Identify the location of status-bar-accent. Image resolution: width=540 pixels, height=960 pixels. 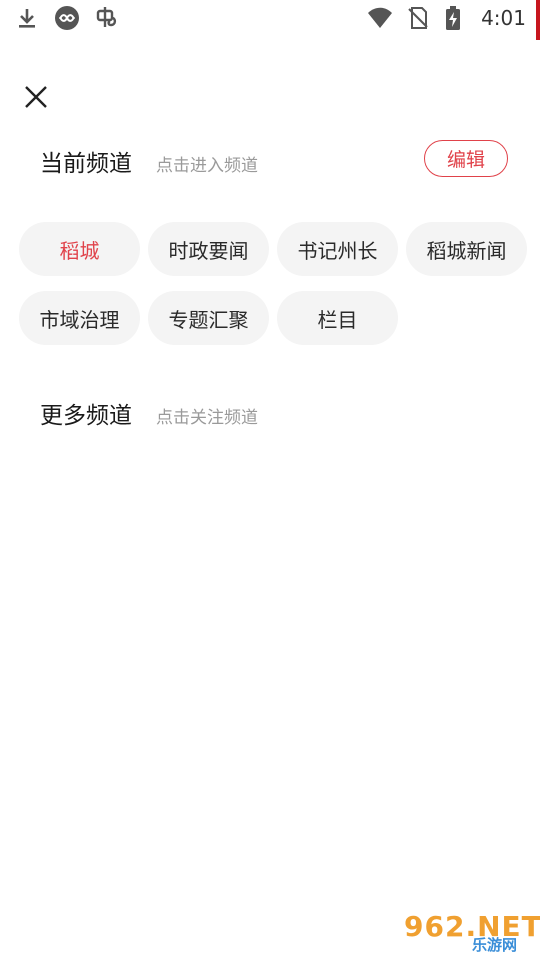
(538, 20).